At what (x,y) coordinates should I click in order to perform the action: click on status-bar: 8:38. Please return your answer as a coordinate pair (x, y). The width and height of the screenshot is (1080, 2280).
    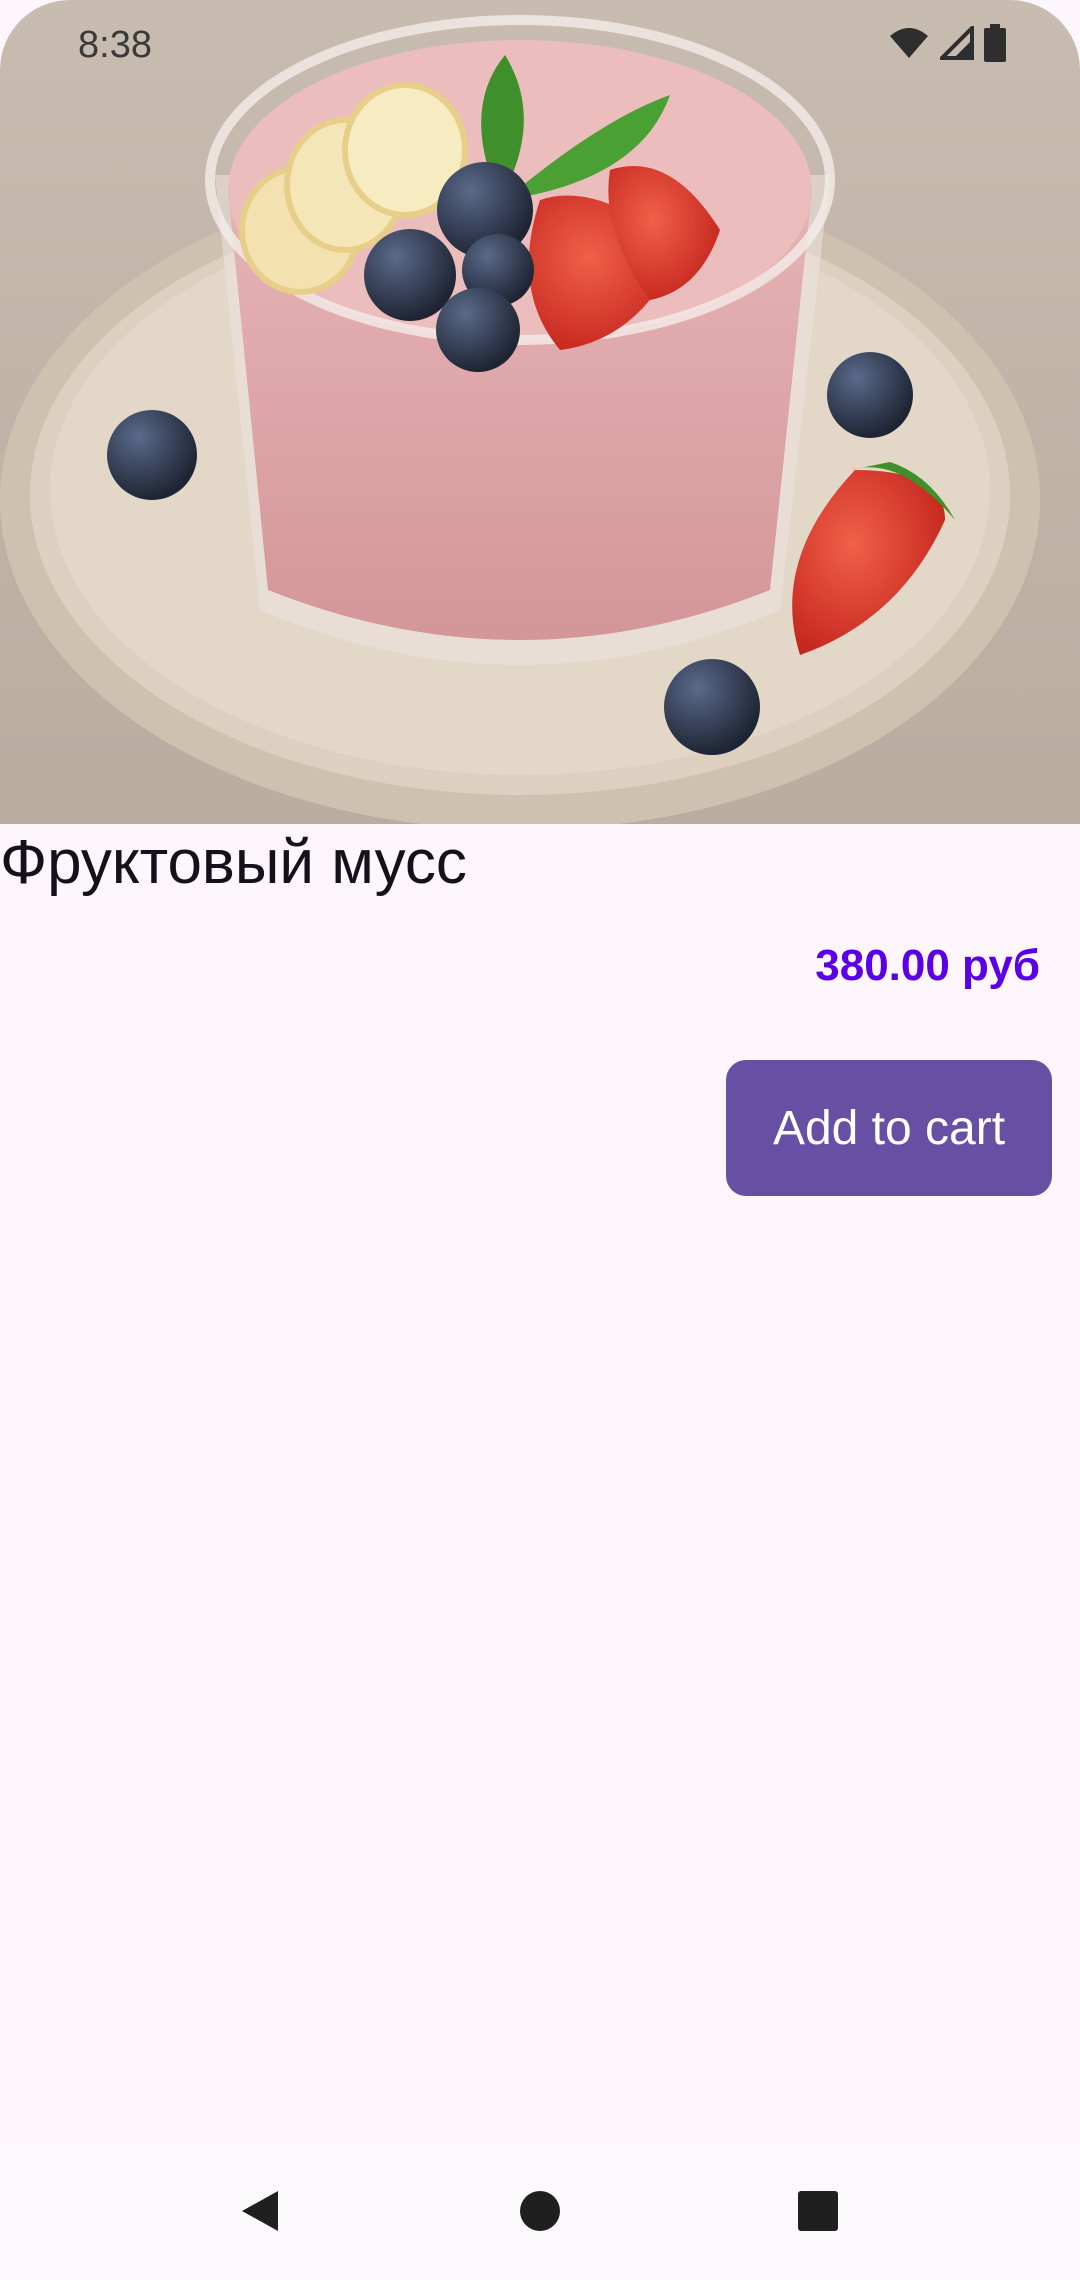
    Looking at the image, I should click on (540, 45).